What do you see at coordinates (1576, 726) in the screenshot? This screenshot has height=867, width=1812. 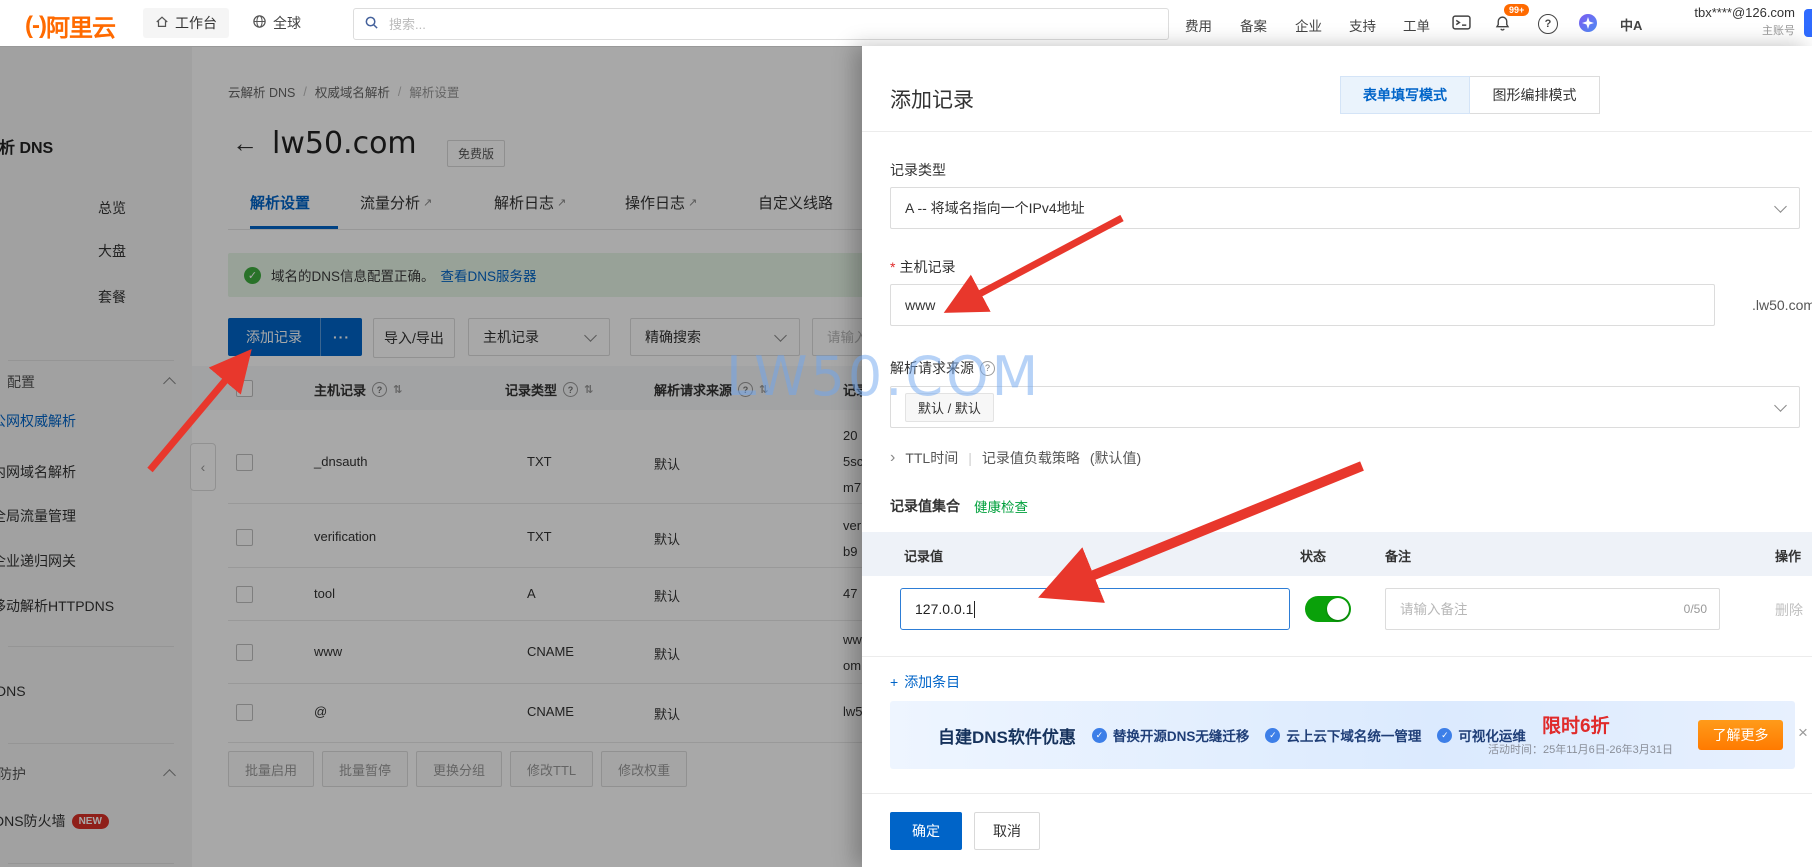 I see `promo-discount: 限时6折` at bounding box center [1576, 726].